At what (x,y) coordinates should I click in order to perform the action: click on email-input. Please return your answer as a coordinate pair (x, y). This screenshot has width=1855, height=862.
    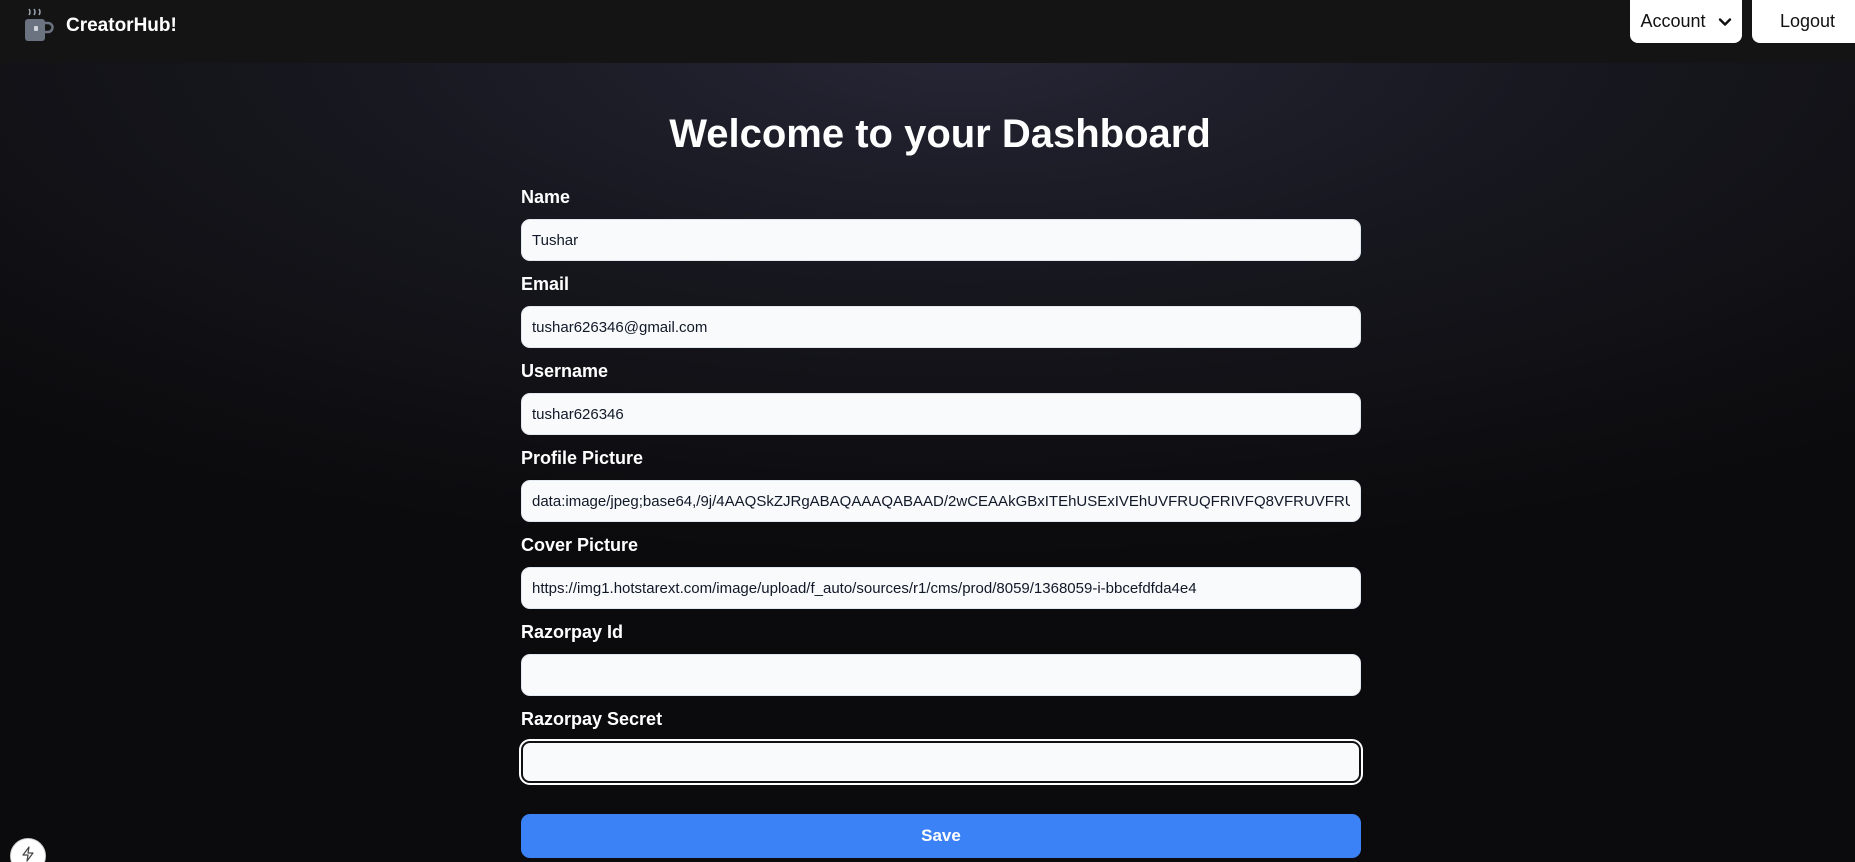
    Looking at the image, I should click on (941, 327).